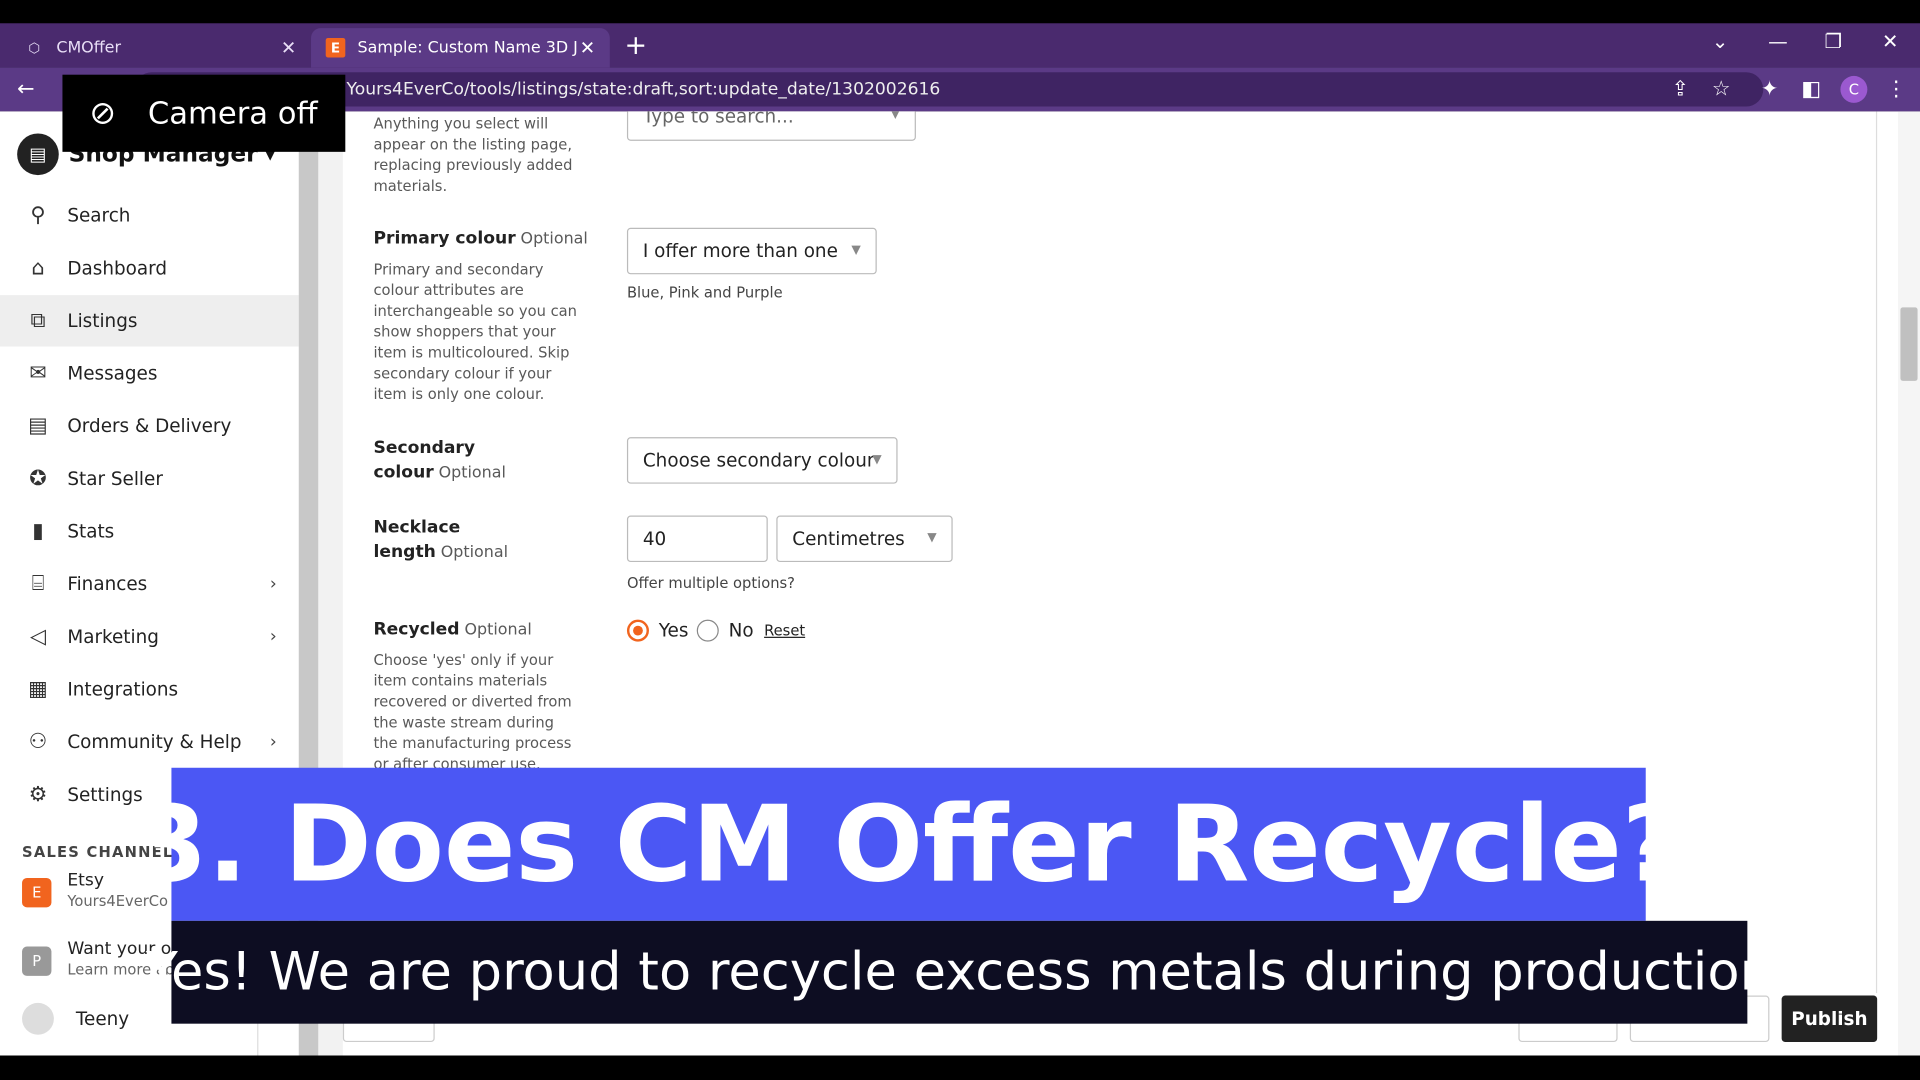  What do you see at coordinates (37, 636) in the screenshot?
I see `megaphone-icon: ◁` at bounding box center [37, 636].